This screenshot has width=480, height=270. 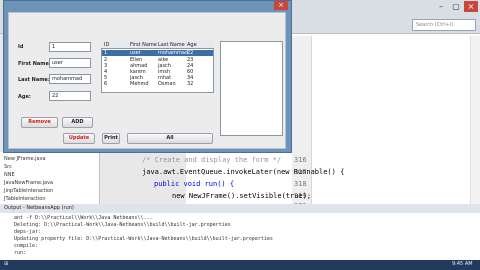 I want to click on taskbar, so click(x=240, y=265).